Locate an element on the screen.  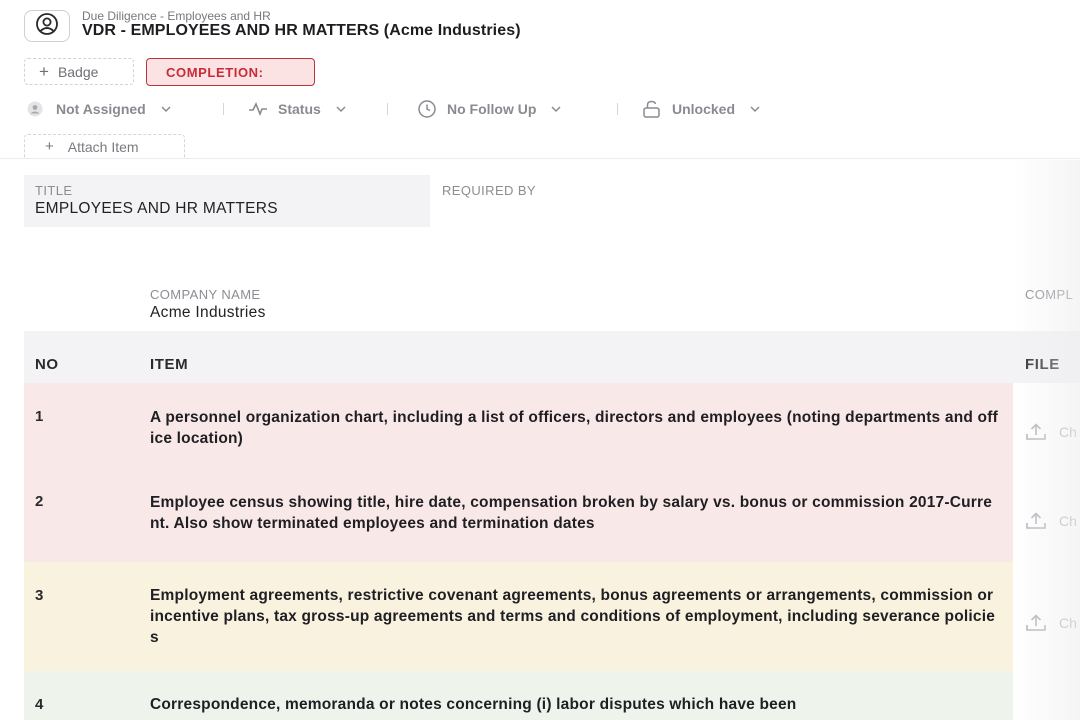
completion-field-label: COMPL is located at coordinates (1049, 294).